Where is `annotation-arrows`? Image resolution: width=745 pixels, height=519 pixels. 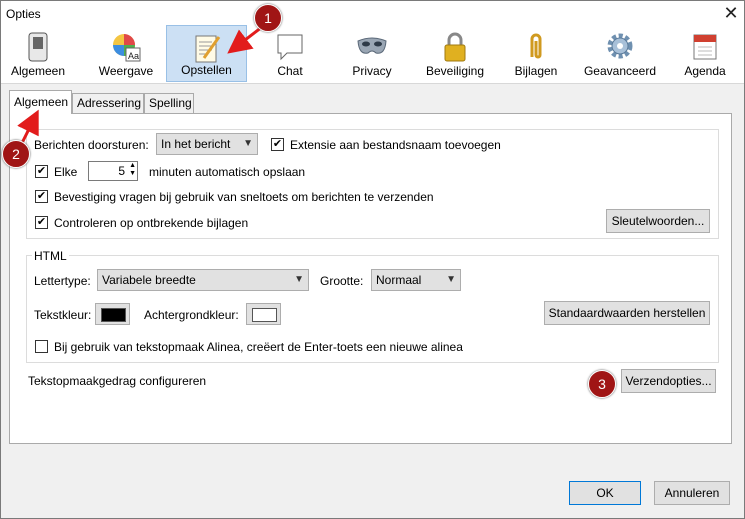 annotation-arrows is located at coordinates (140, 86).